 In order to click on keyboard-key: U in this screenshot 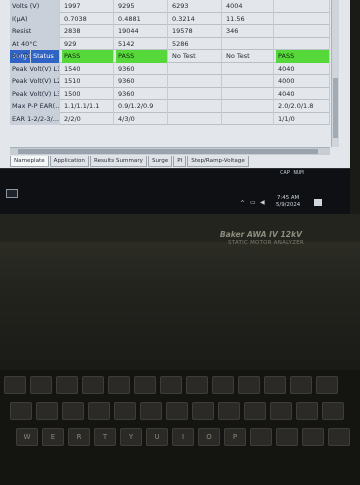, I will do `click(157, 437)`.